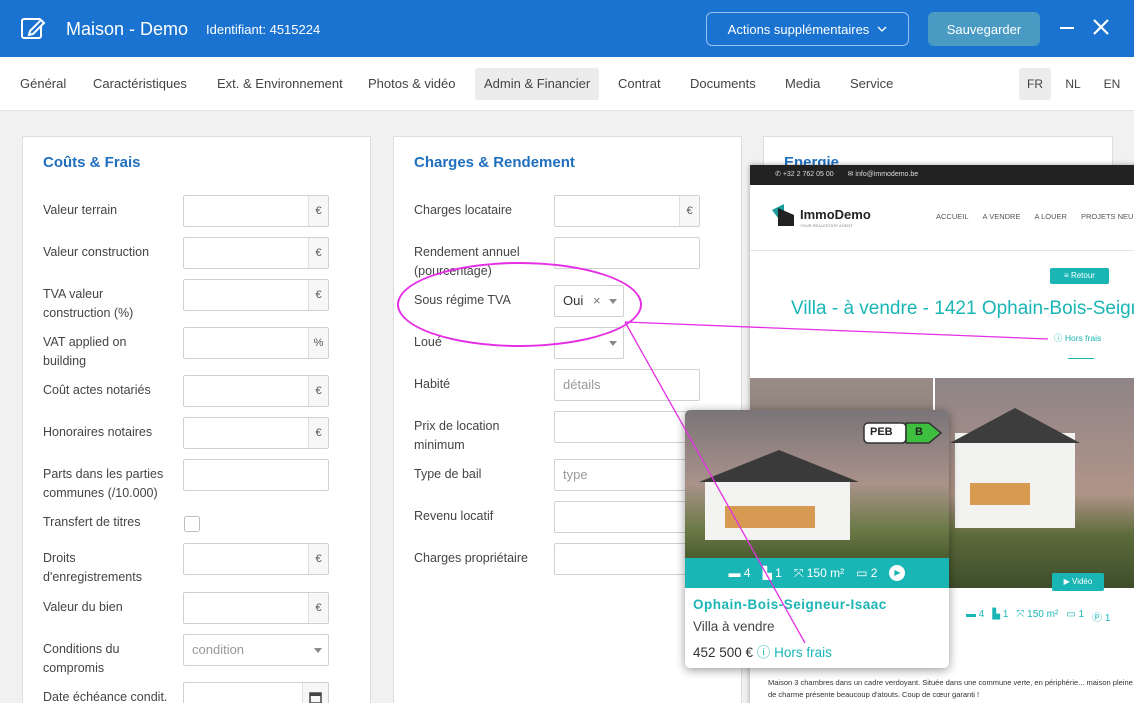 Image resolution: width=1134 pixels, height=703 pixels. I want to click on connector-line-card, so click(715, 482).